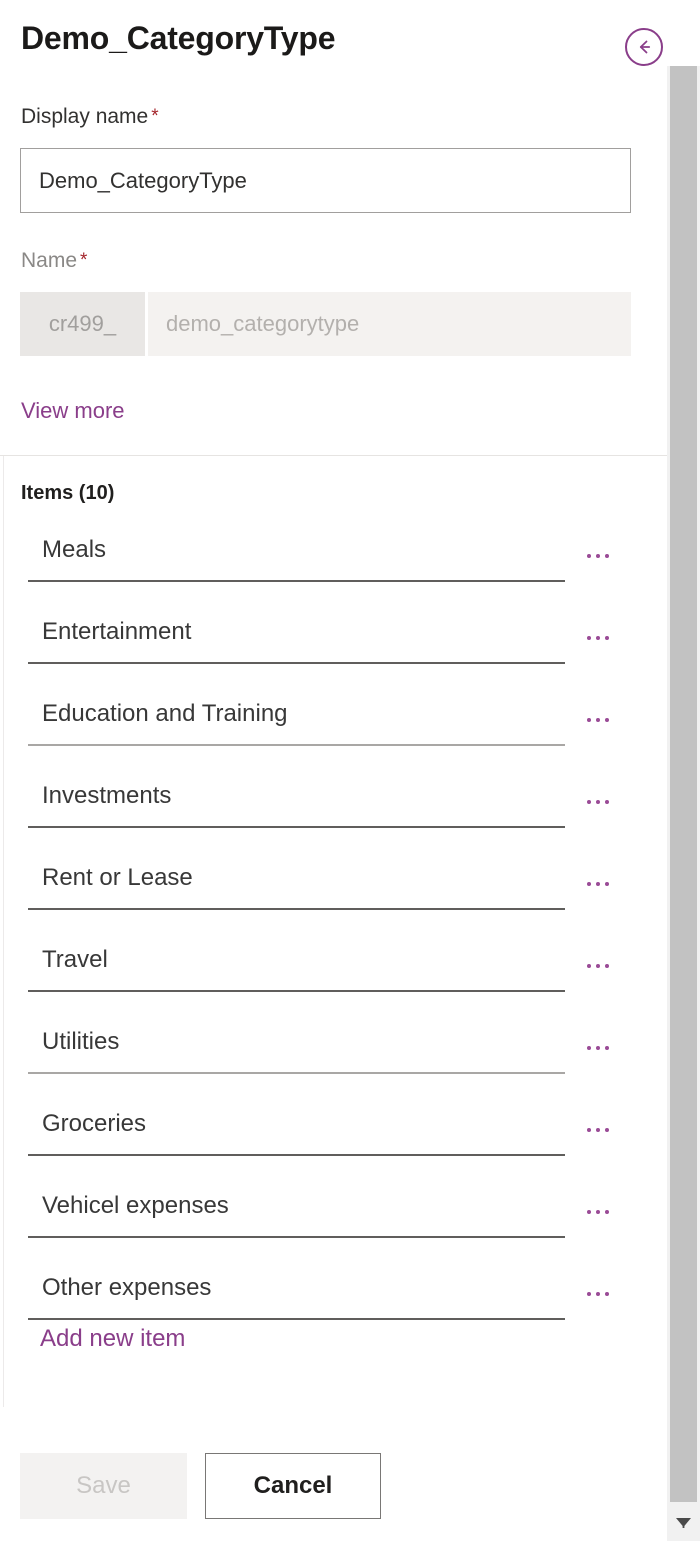 This screenshot has width=700, height=1541. What do you see at coordinates (73, 411) in the screenshot?
I see `view-more-link: View more` at bounding box center [73, 411].